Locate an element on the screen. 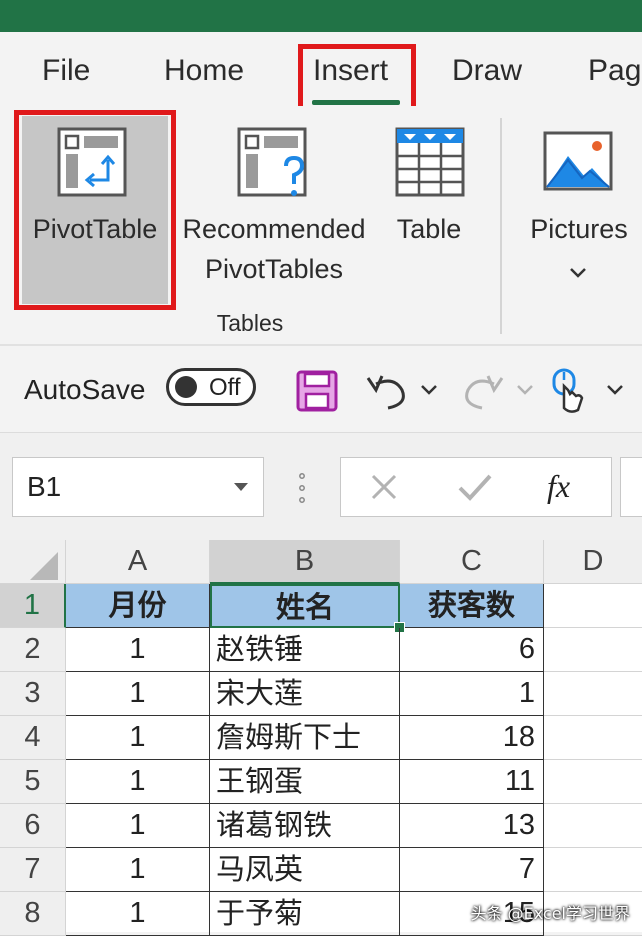 The image size is (642, 936). select-all-corner is located at coordinates (33, 562).